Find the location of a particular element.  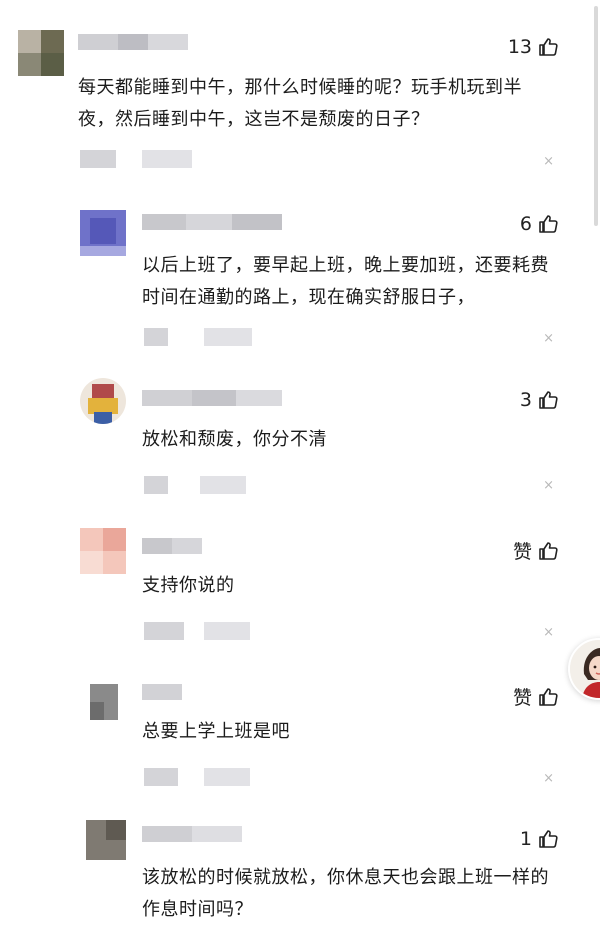

comment-text: 支持你说的 is located at coordinates (188, 585).